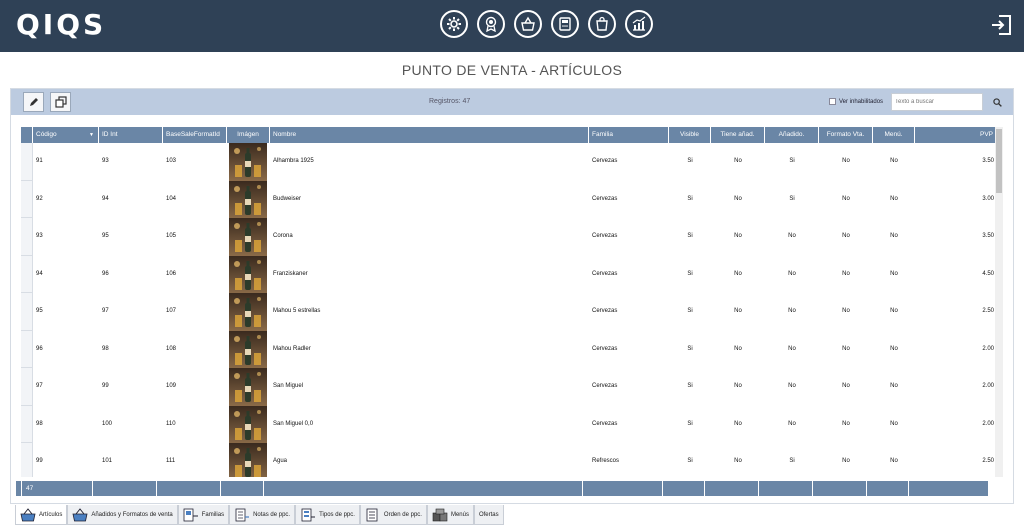 The height and width of the screenshot is (530, 1024). What do you see at coordinates (846, 135) in the screenshot?
I see `column-header-formato: Formato Vta.` at bounding box center [846, 135].